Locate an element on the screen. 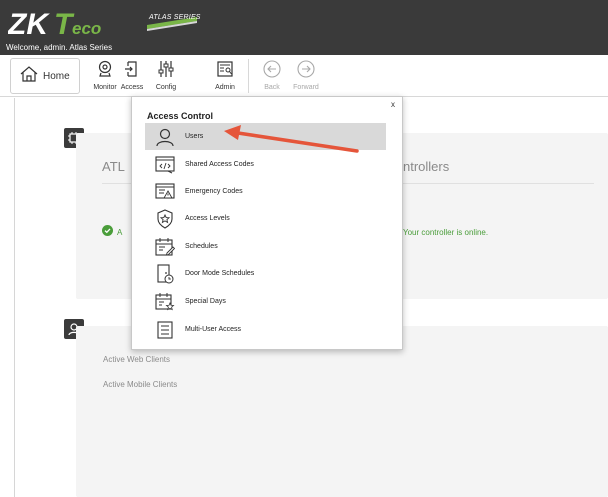 Image resolution: width=608 pixels, height=497 pixels. door-icon is located at coordinates (132, 69).